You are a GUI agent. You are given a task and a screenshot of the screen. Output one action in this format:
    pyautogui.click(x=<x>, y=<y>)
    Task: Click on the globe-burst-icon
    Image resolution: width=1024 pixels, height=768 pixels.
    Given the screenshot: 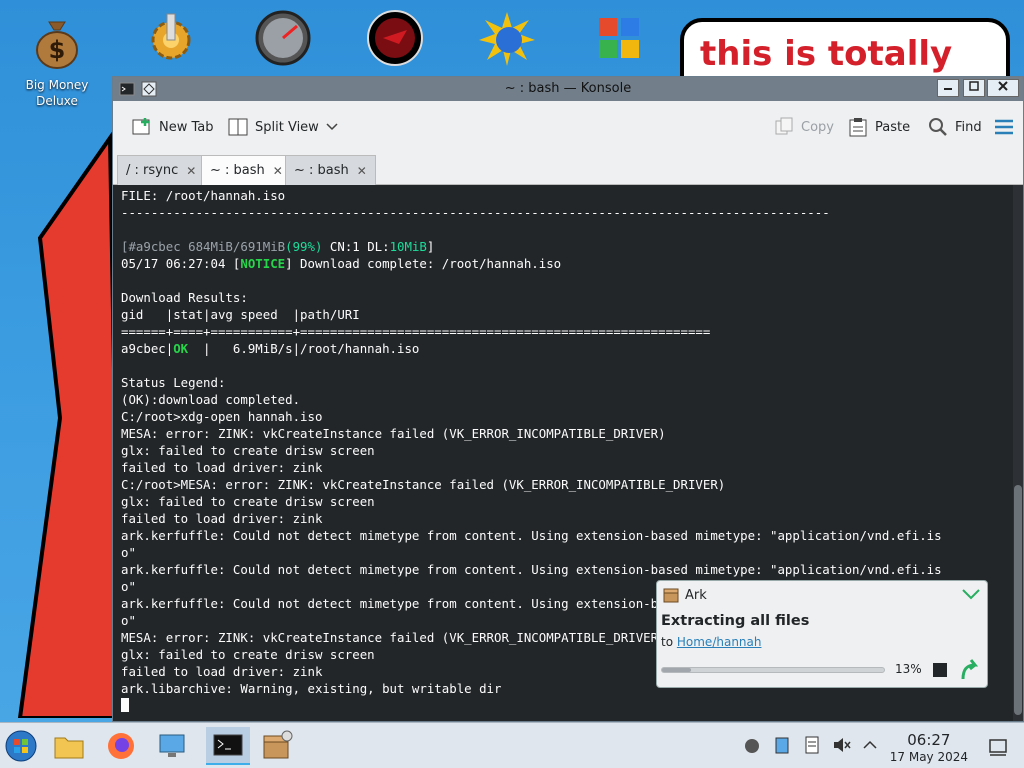 What is the action you would take?
    pyautogui.click(x=507, y=39)
    